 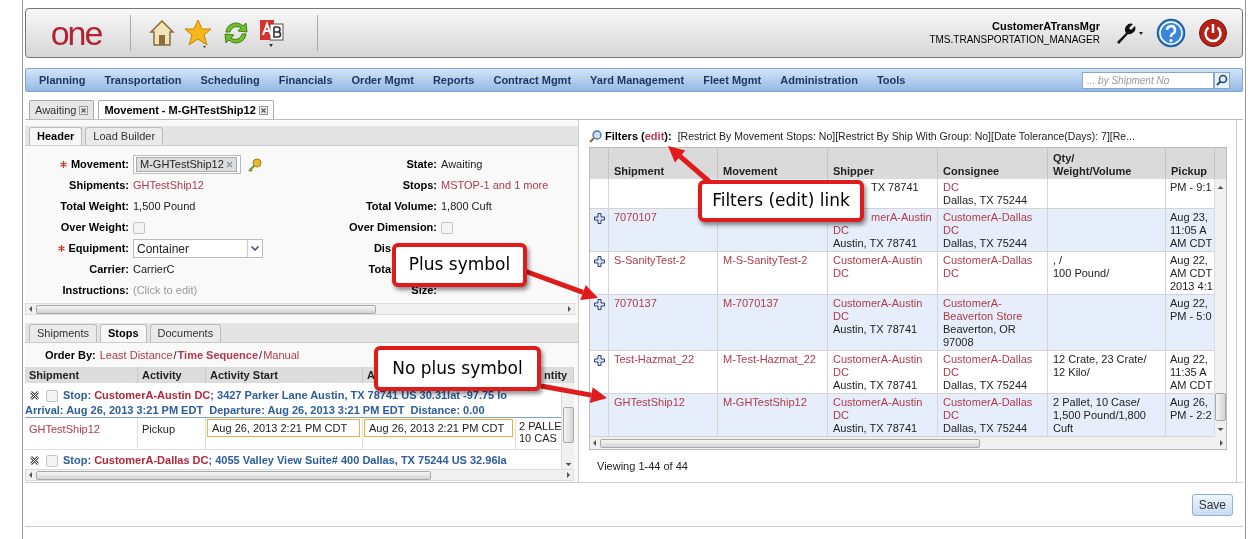 I want to click on movement-link: M-Test-Hazmat_22, so click(x=769, y=359).